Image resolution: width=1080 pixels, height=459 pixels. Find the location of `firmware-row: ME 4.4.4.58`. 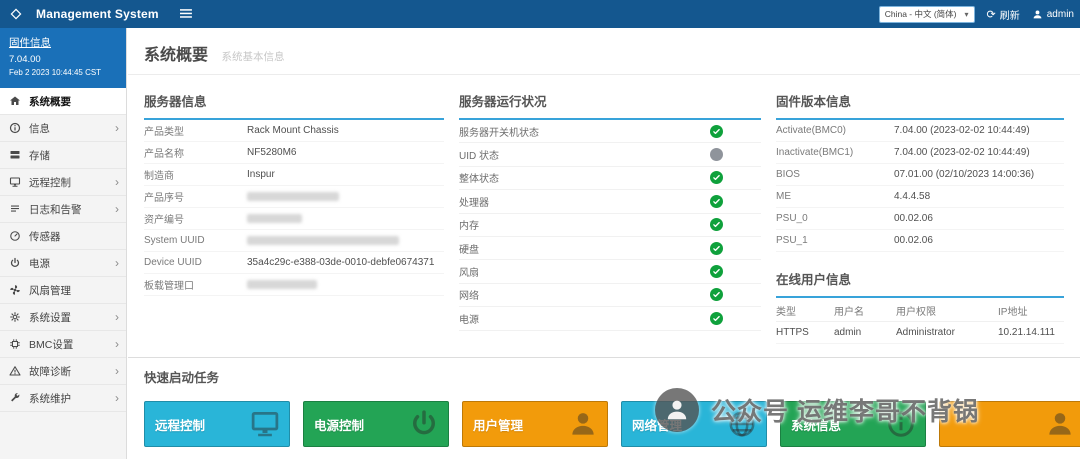

firmware-row: ME 4.4.4.58 is located at coordinates (920, 197).